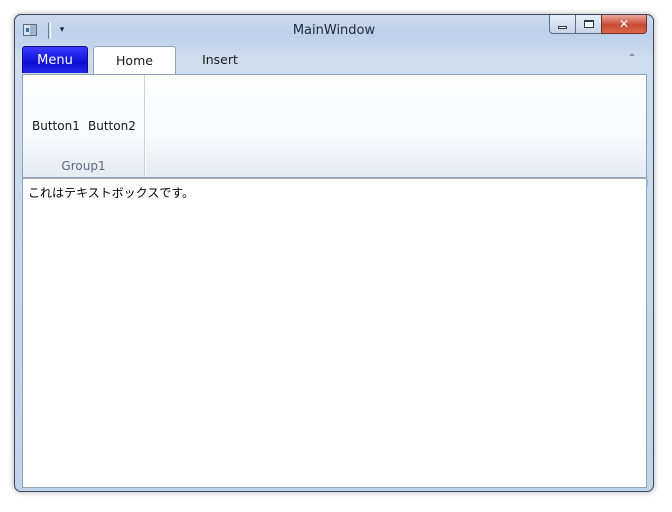  Describe the element at coordinates (647, 183) in the screenshot. I see `scroll-accent` at that location.